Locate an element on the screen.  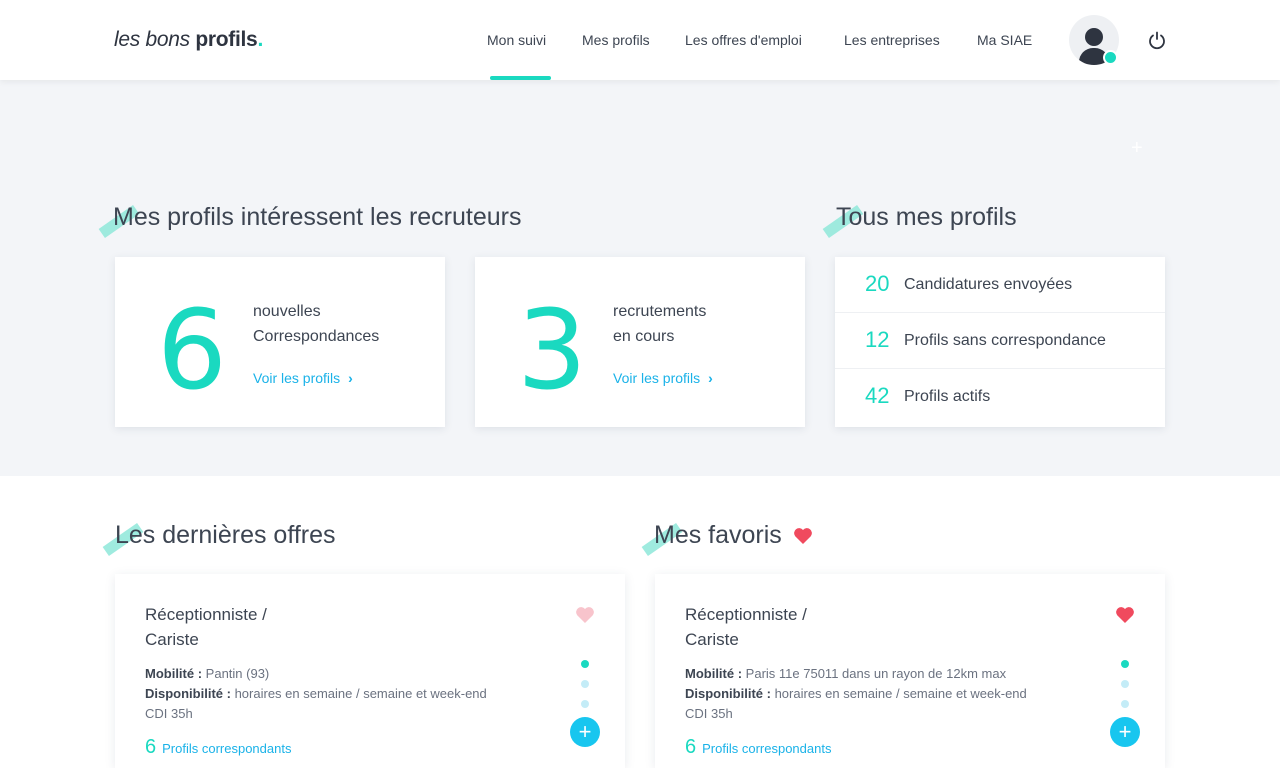
nav-active-indicator is located at coordinates (520, 78).